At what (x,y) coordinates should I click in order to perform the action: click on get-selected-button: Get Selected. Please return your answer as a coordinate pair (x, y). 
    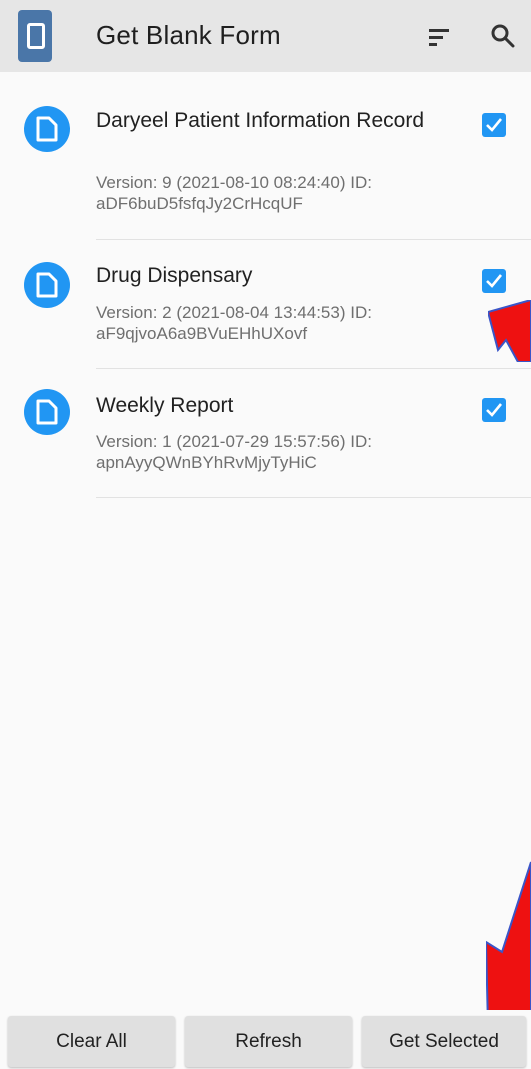
    Looking at the image, I should click on (444, 1041).